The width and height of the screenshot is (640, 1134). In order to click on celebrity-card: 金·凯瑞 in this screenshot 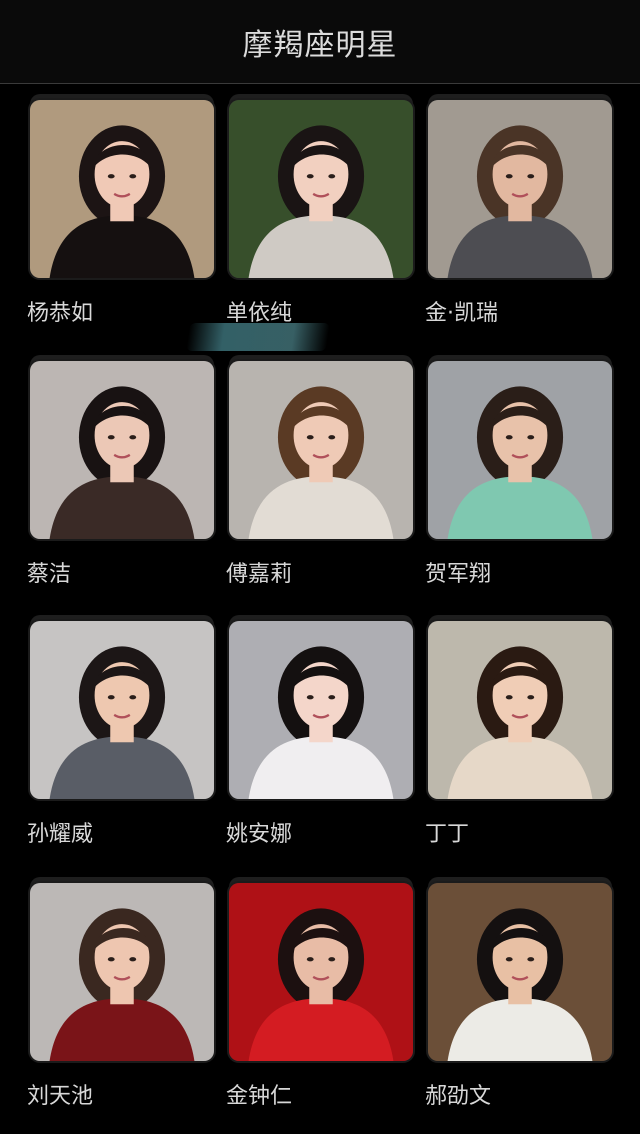, I will do `click(519, 210)`.